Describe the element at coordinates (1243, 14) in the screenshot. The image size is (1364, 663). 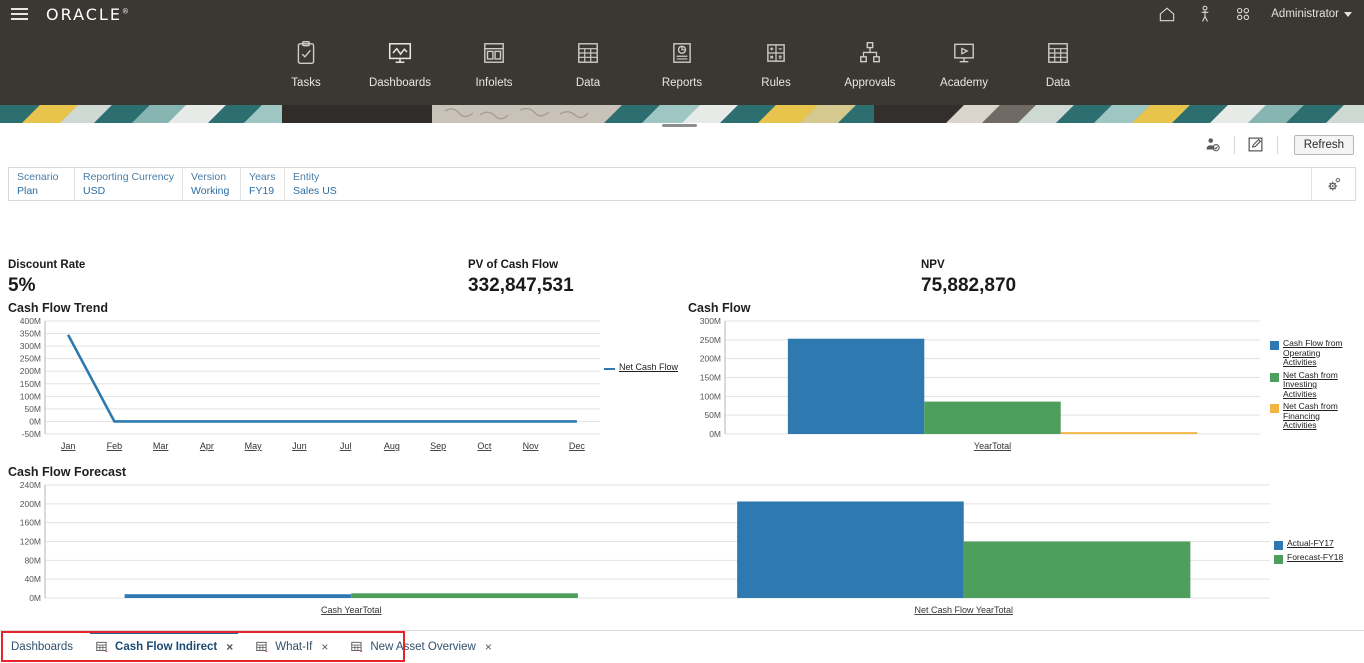
I see `apps-grid-icon` at that location.